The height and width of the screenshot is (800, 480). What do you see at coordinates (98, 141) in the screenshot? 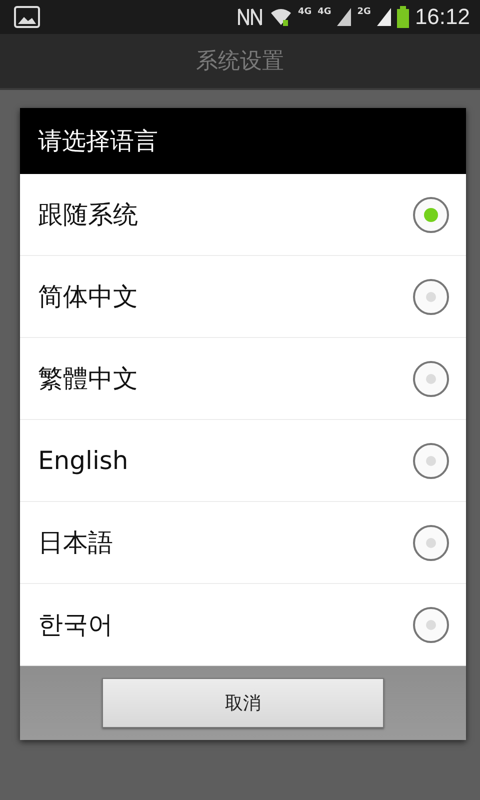
I see `dialog-title: 请选择语言` at bounding box center [98, 141].